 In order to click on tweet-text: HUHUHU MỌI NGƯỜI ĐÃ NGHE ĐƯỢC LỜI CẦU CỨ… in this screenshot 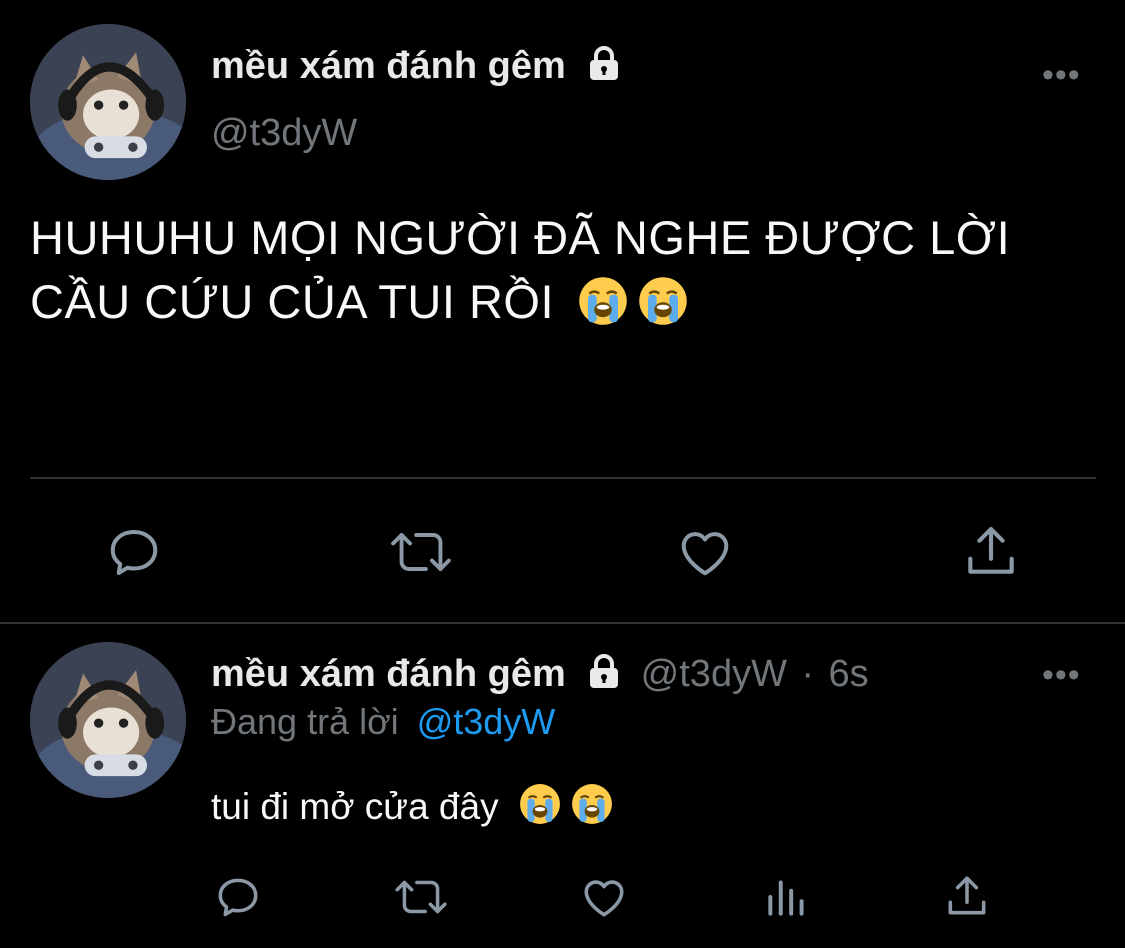, I will do `click(572, 270)`.